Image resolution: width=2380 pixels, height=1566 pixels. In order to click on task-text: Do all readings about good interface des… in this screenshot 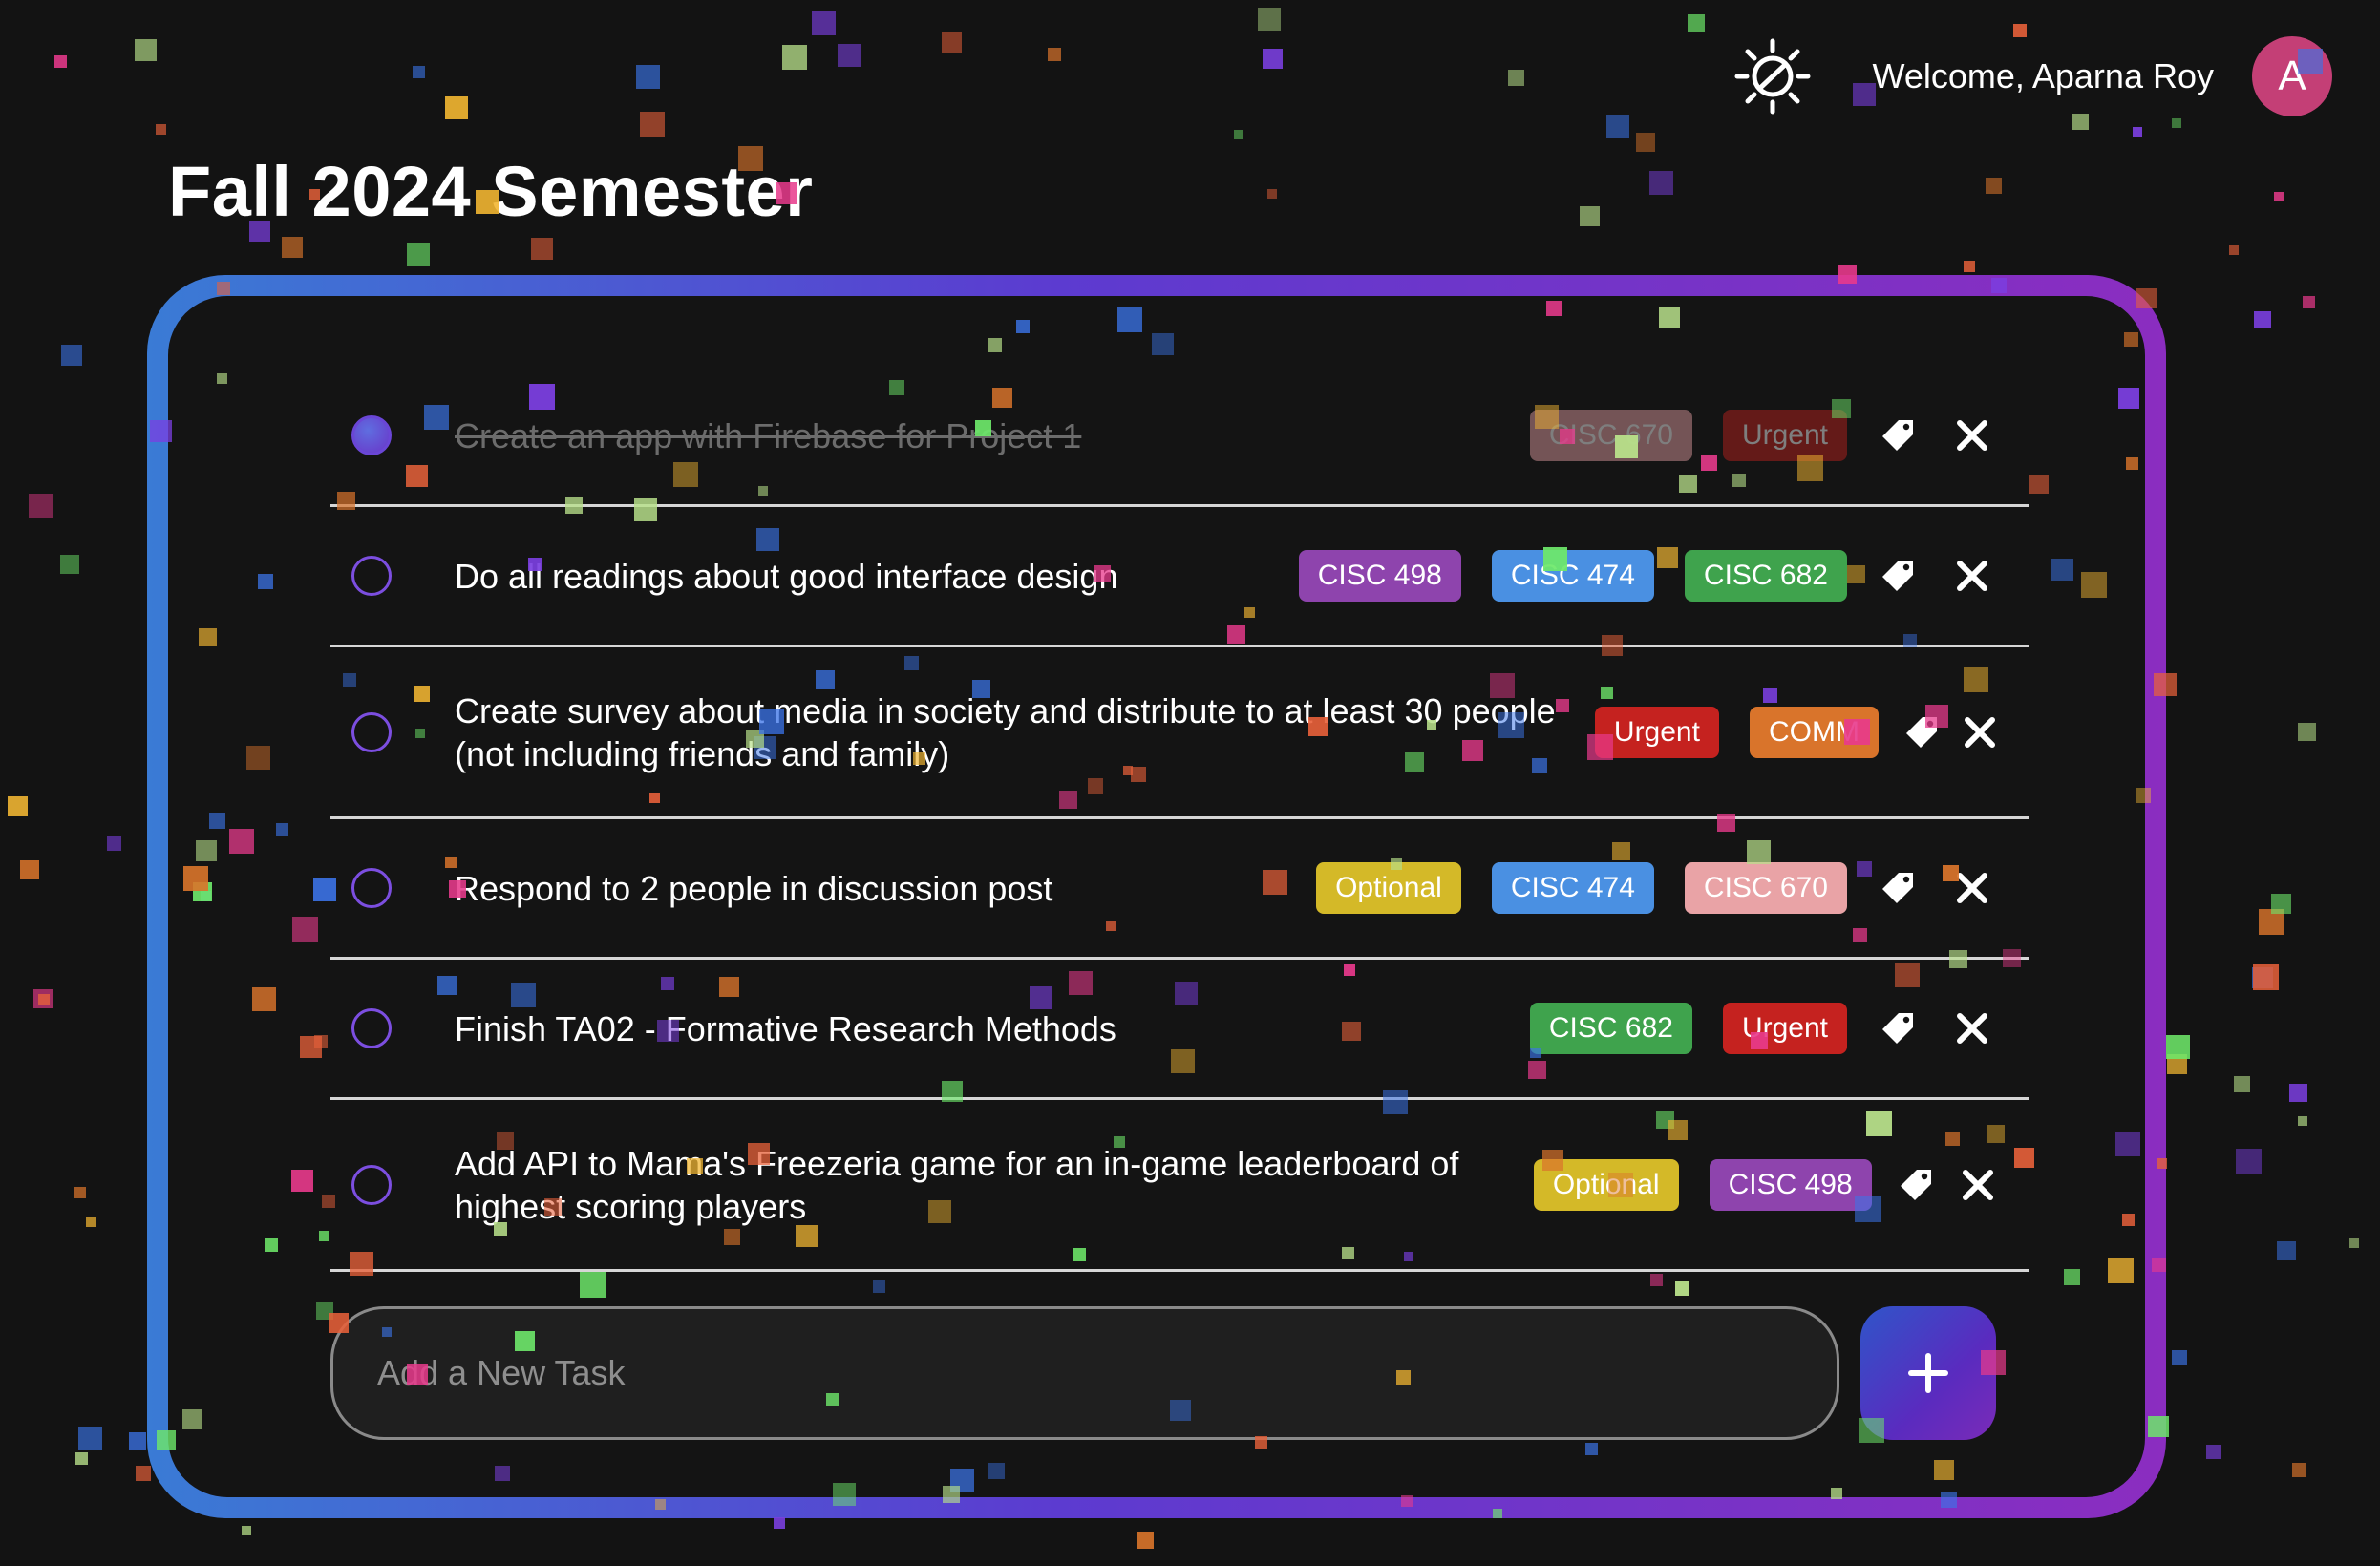, I will do `click(786, 576)`.